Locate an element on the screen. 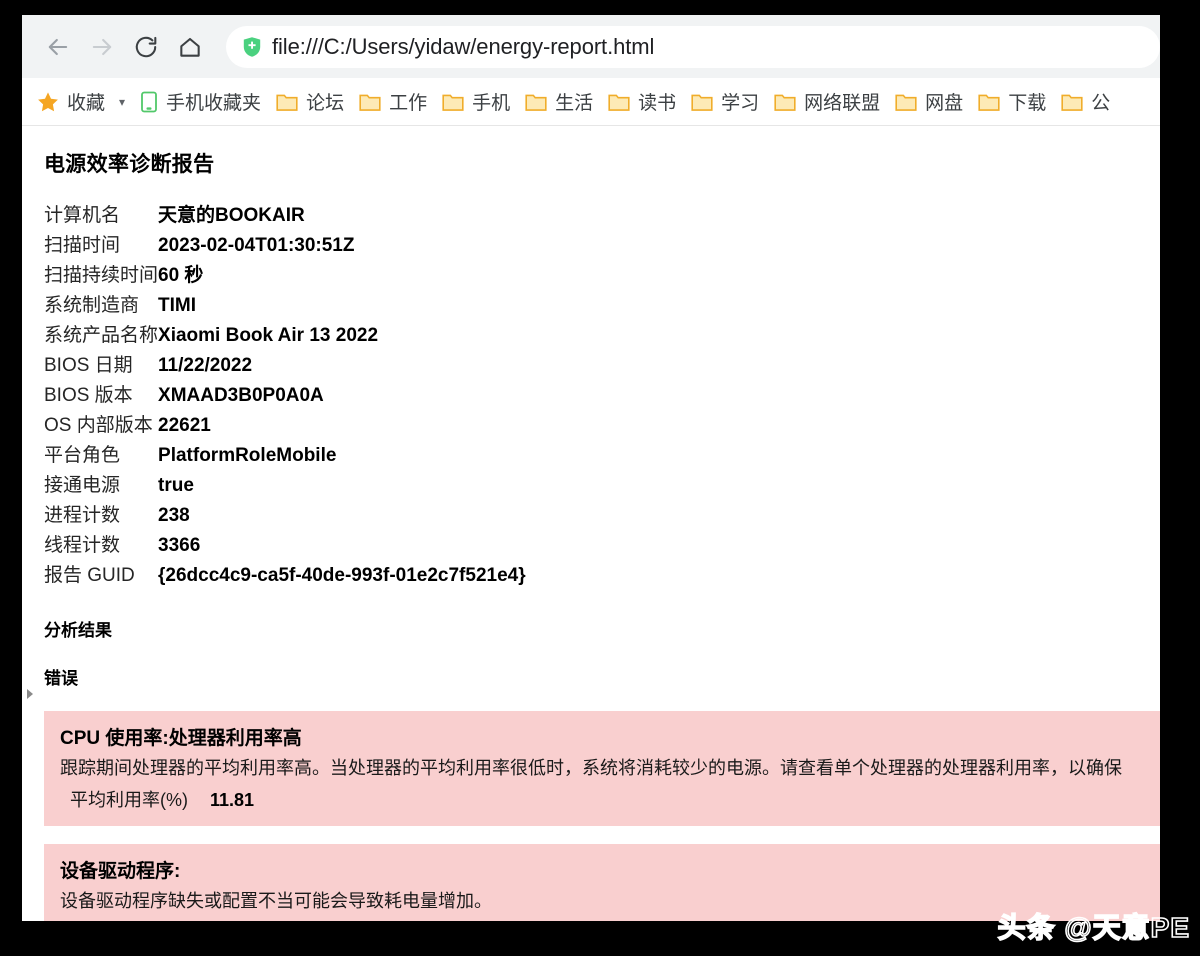 The image size is (1200, 956). error-description: 设备驱动程序缺失或配置不当可能会导致耗电量增加。 is located at coordinates (276, 901).